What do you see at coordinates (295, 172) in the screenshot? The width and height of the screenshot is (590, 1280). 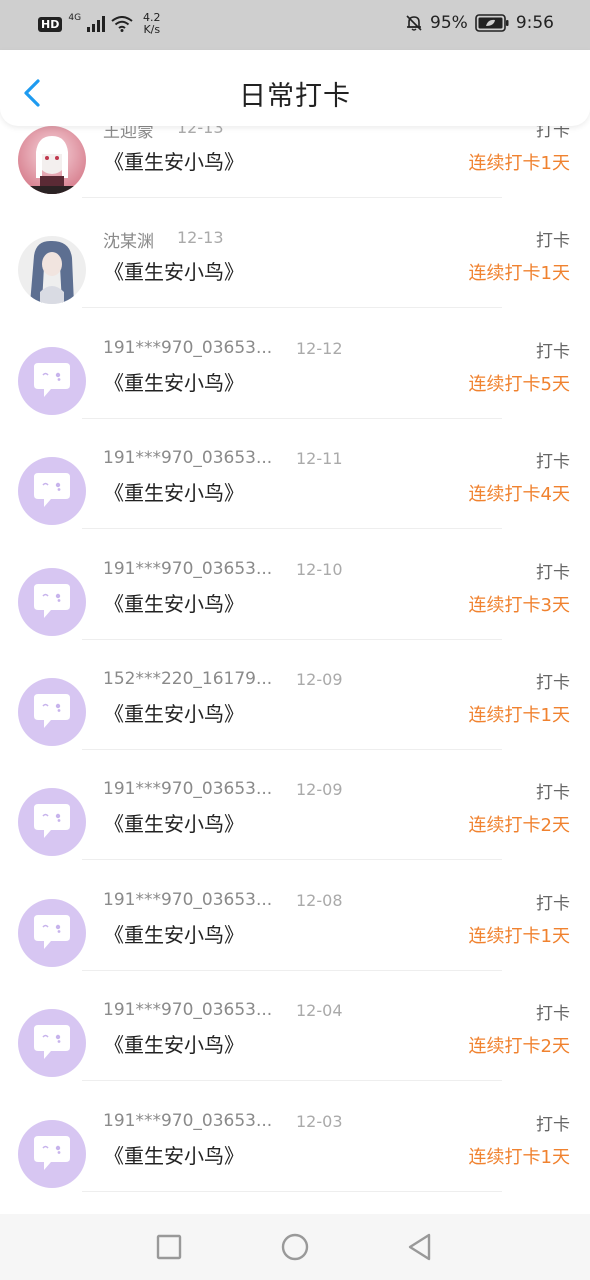 I see `list-item: 王迎蒙 12-13 《重生安小鸟》 打卡连续打卡1天` at bounding box center [295, 172].